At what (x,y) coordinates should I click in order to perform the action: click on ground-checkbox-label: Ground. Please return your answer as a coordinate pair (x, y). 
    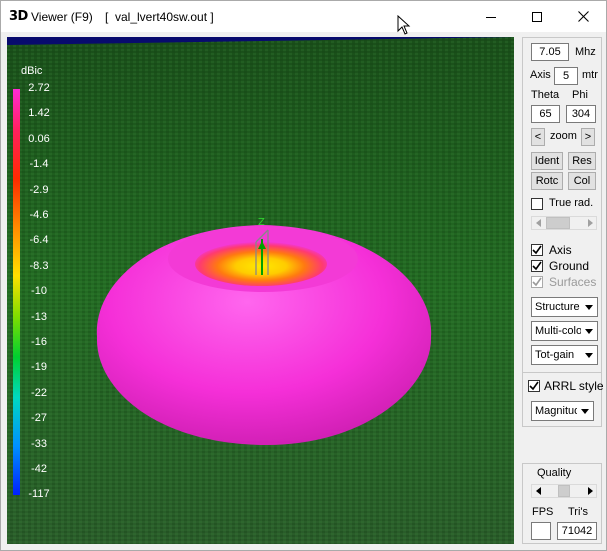
    Looking at the image, I should click on (569, 266).